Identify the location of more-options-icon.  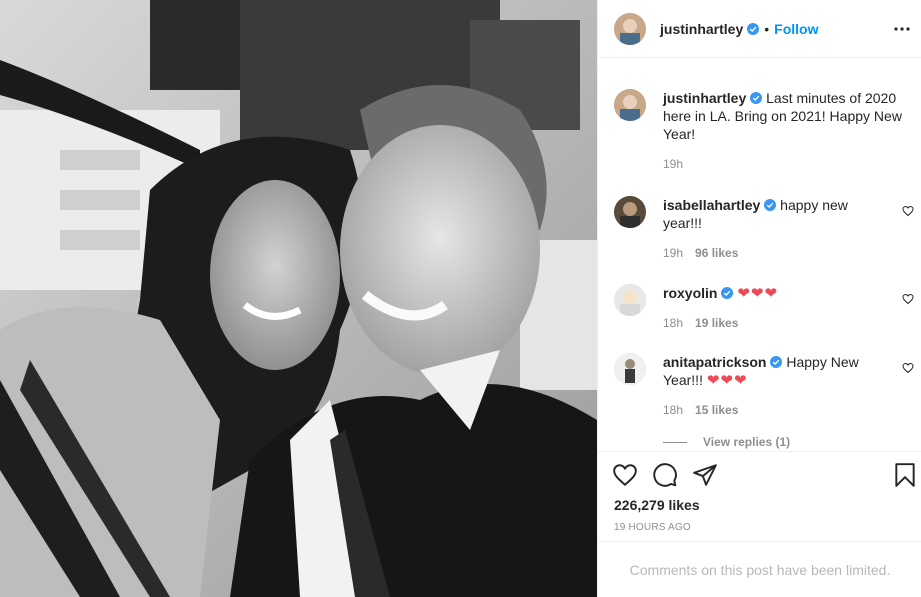
(902, 29).